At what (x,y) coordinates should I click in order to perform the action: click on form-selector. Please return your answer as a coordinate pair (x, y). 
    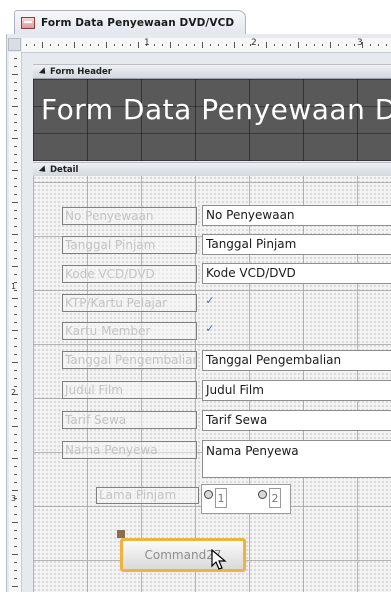
    Looking at the image, I should click on (14, 44).